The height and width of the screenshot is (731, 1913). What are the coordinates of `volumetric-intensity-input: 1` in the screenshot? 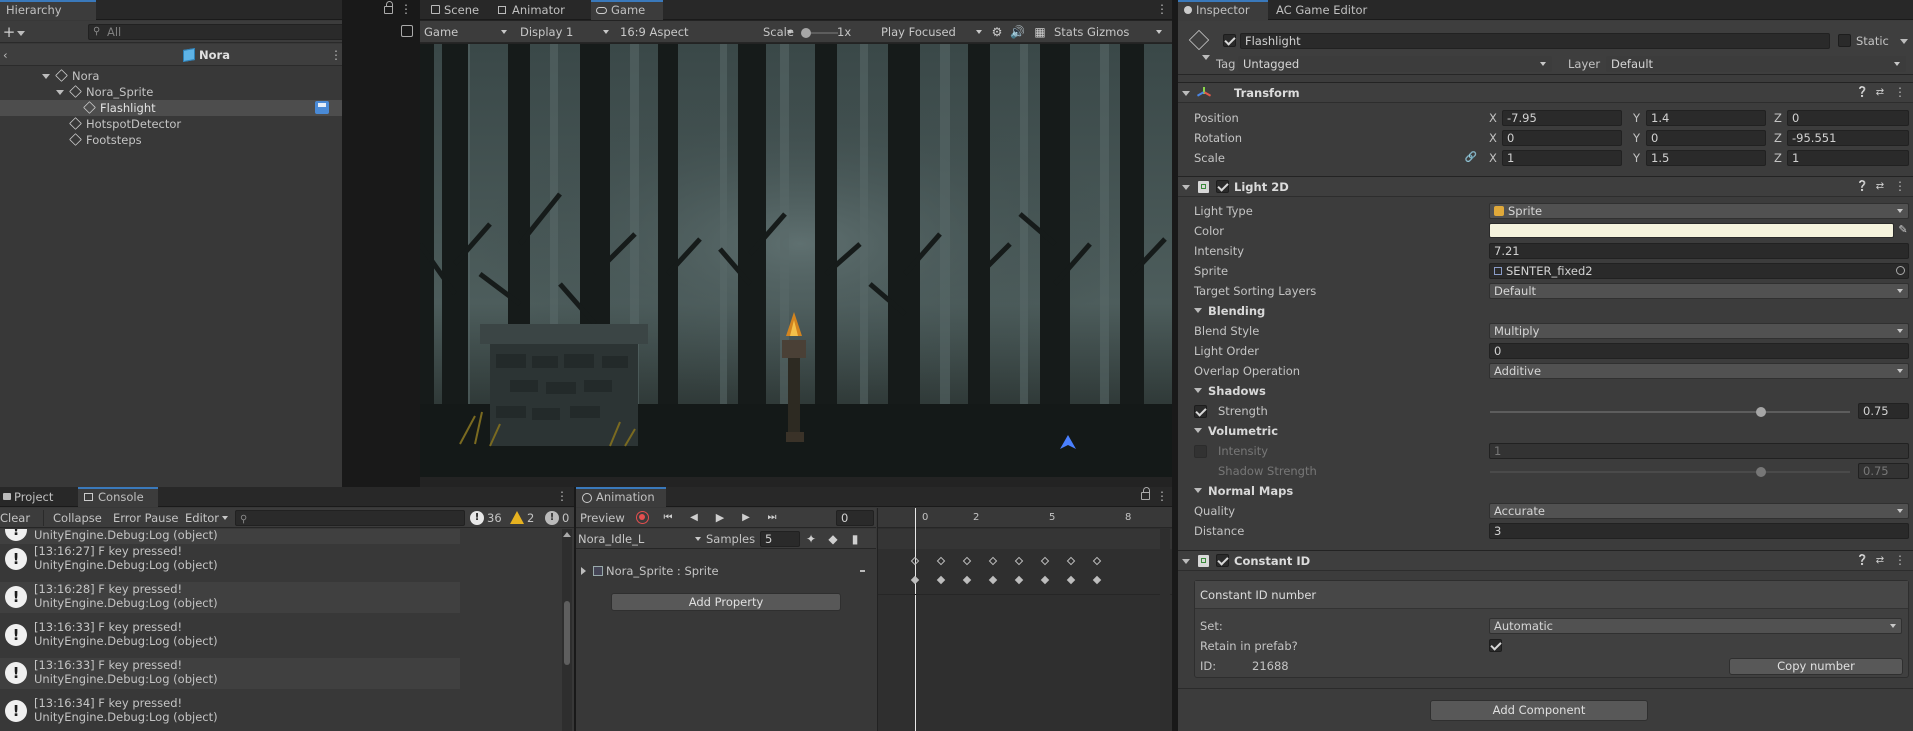 It's located at (1699, 451).